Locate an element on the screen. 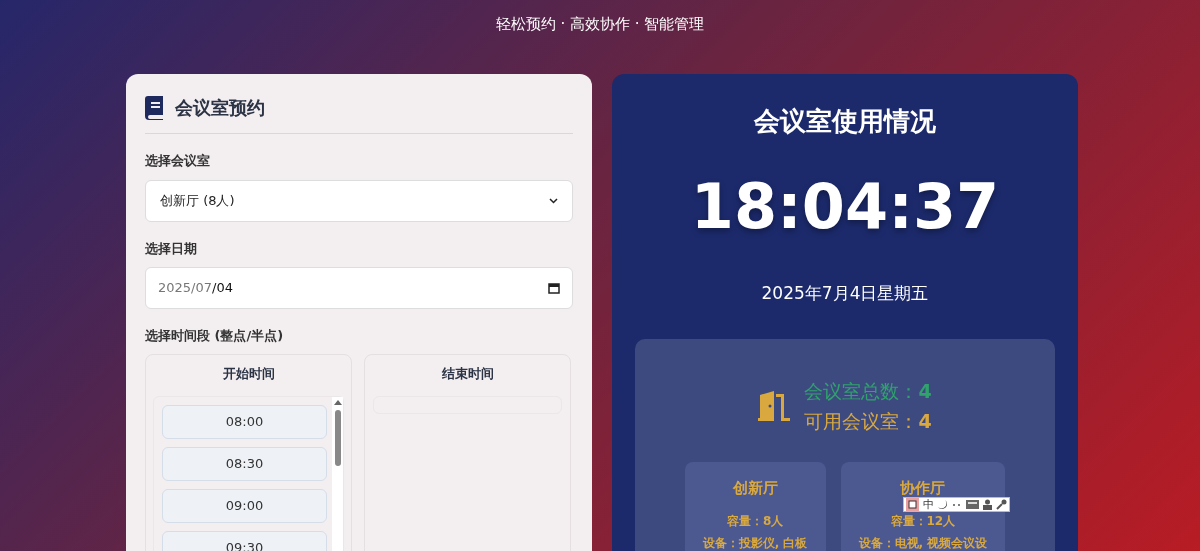 The image size is (1200, 551). available-rooms: 可用会议室：4 is located at coordinates (868, 421).